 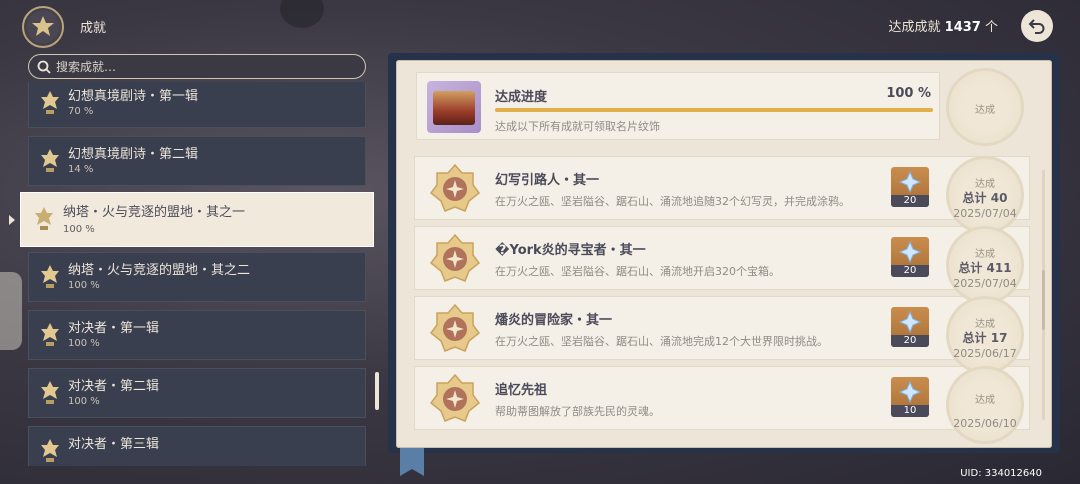 I want to click on paimon-menu-icon, so click(x=302, y=14).